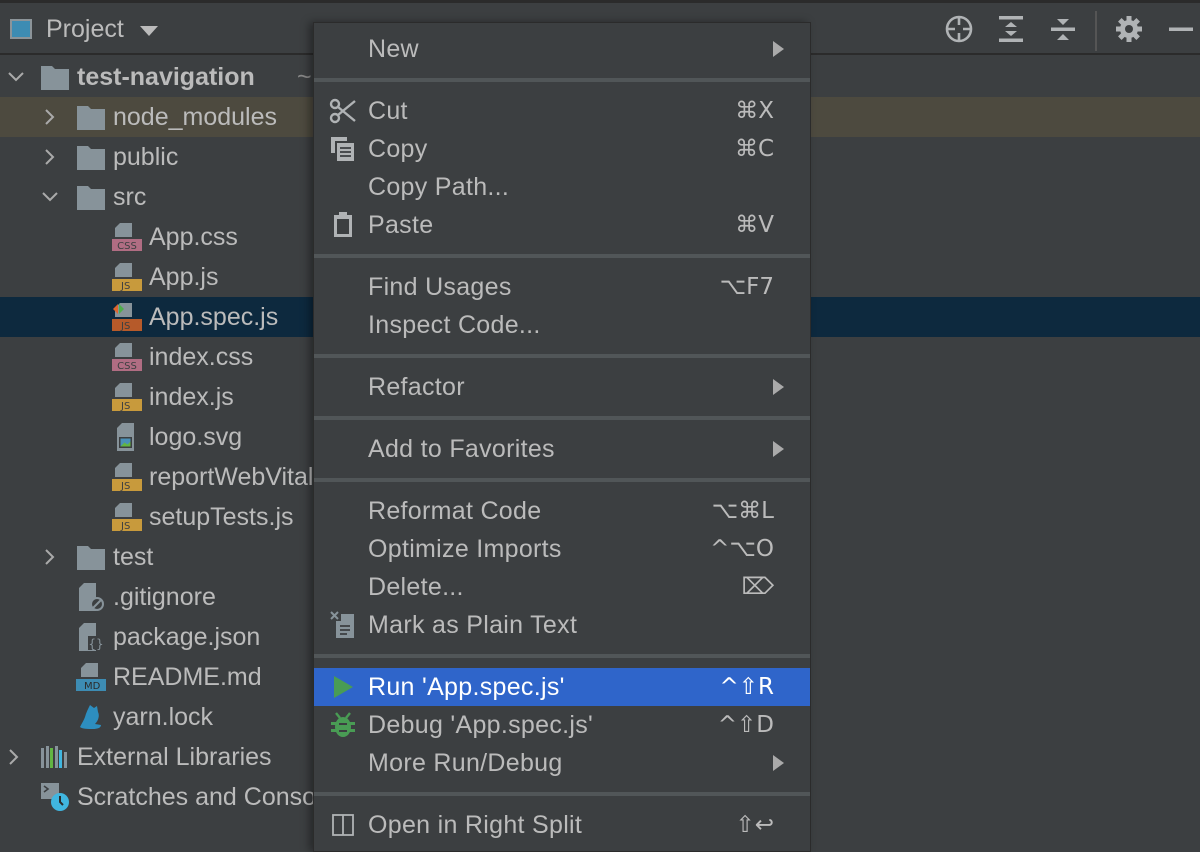 The height and width of the screenshot is (852, 1200). I want to click on tree-item-label: index.css, so click(201, 356).